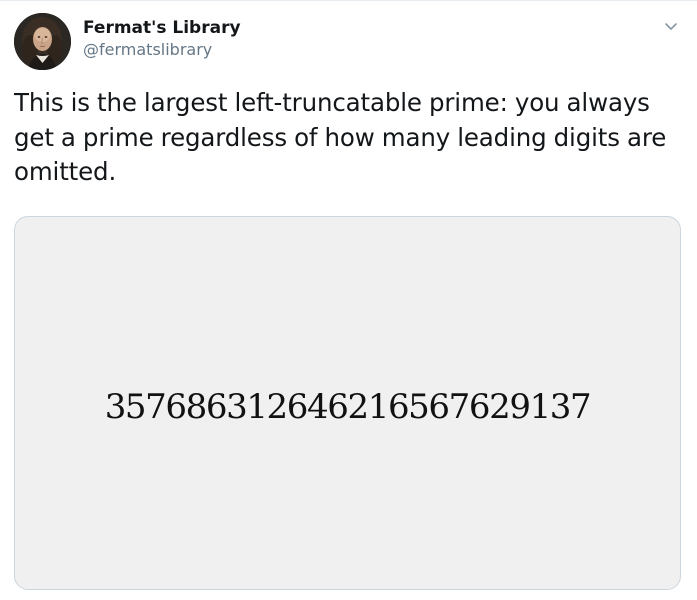 The height and width of the screenshot is (600, 697). I want to click on portrait-avatar-icon, so click(42, 41).